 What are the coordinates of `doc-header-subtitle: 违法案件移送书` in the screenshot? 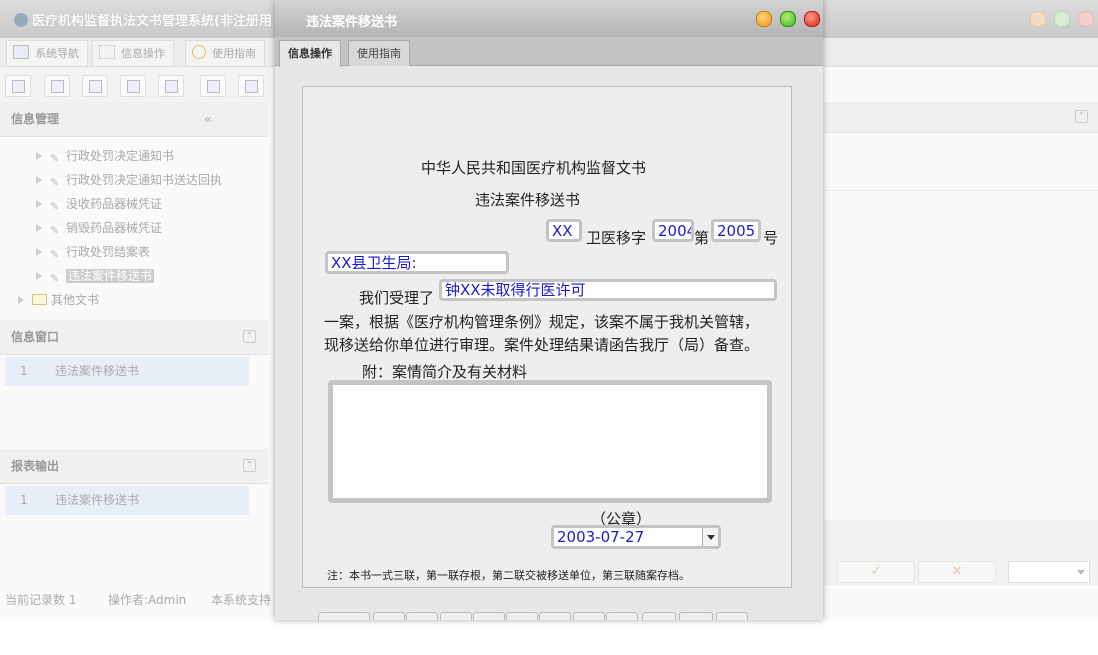 It's located at (528, 200).